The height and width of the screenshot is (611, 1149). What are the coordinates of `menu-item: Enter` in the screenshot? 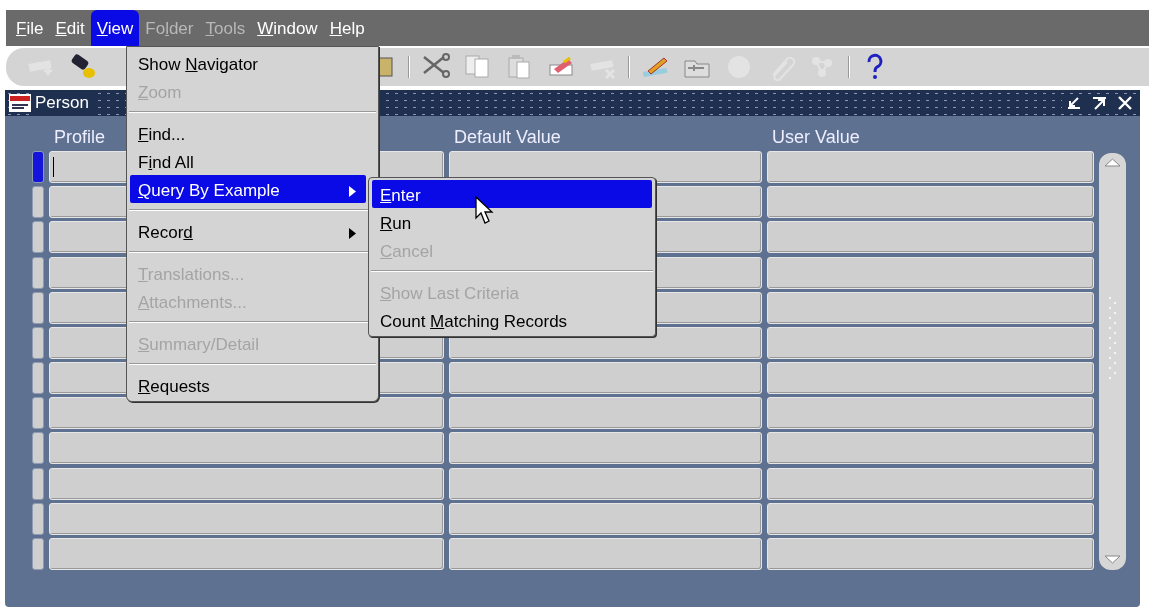 It's located at (512, 194).